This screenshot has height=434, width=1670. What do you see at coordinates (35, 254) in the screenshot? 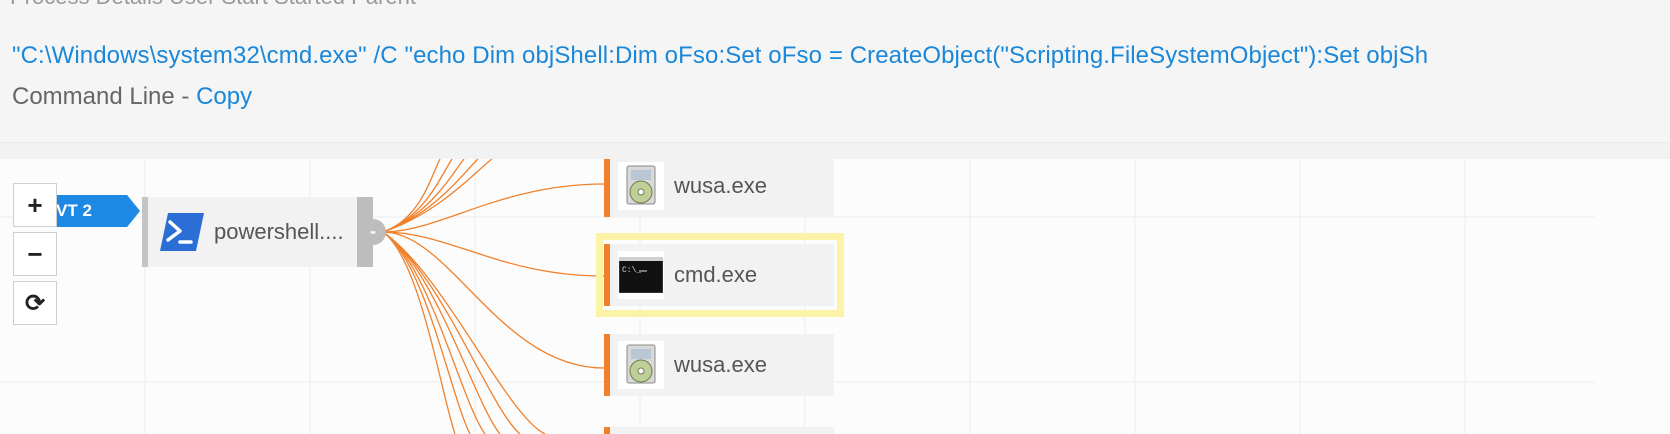
I see `zoom-out-button: −` at bounding box center [35, 254].